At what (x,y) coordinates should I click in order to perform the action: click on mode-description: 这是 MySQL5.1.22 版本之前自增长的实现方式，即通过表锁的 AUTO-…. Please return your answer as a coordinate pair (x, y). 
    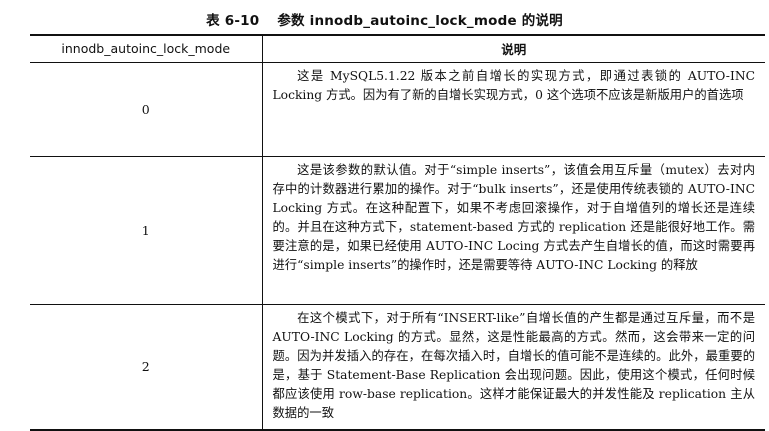
    Looking at the image, I should click on (514, 85).